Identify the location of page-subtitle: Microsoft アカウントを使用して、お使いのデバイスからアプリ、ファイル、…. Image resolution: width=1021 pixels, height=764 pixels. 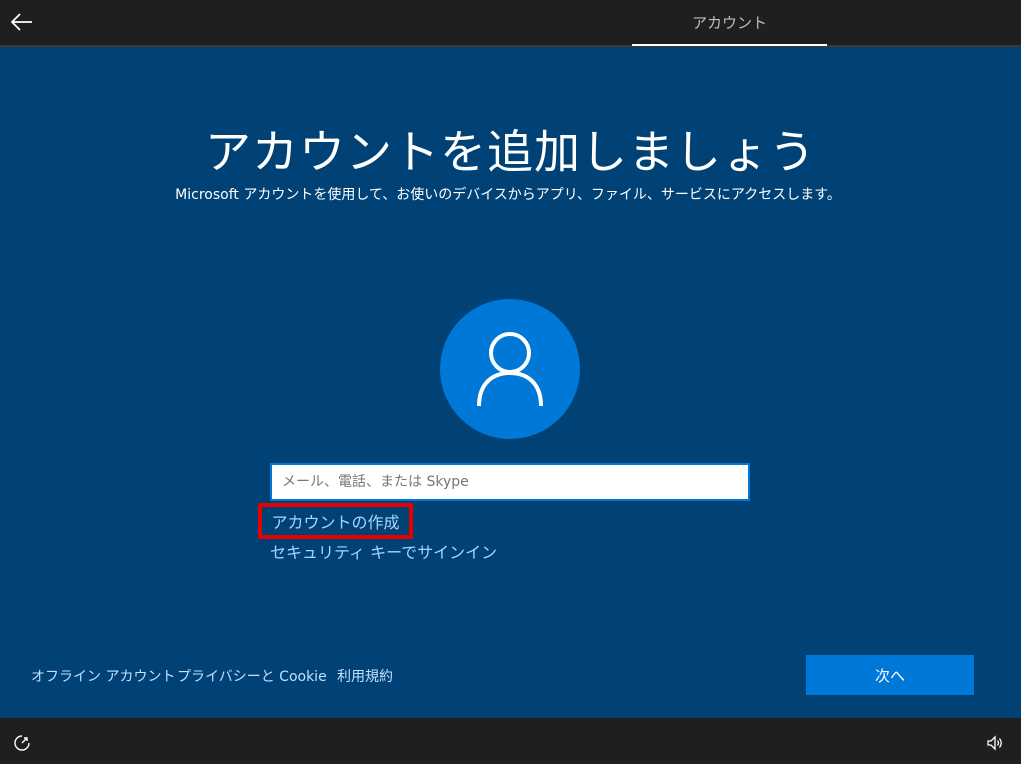
(508, 195).